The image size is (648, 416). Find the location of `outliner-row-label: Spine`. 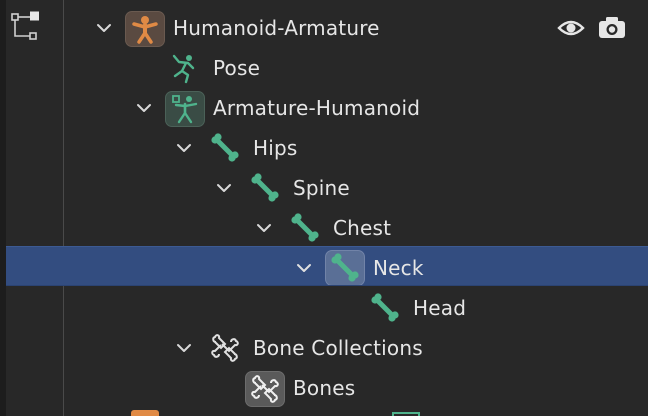

outliner-row-label: Spine is located at coordinates (321, 188).